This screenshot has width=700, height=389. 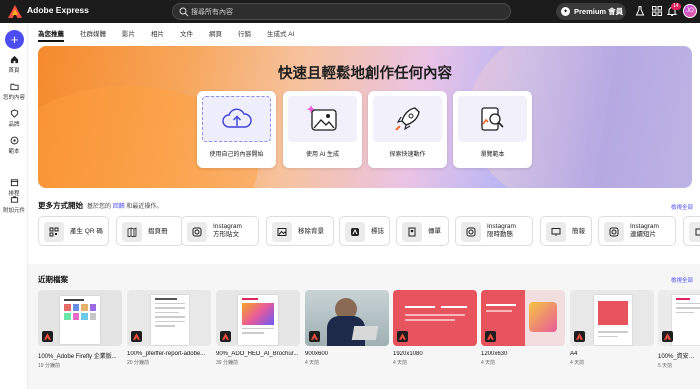 I want to click on create-button: +, so click(x=14, y=39).